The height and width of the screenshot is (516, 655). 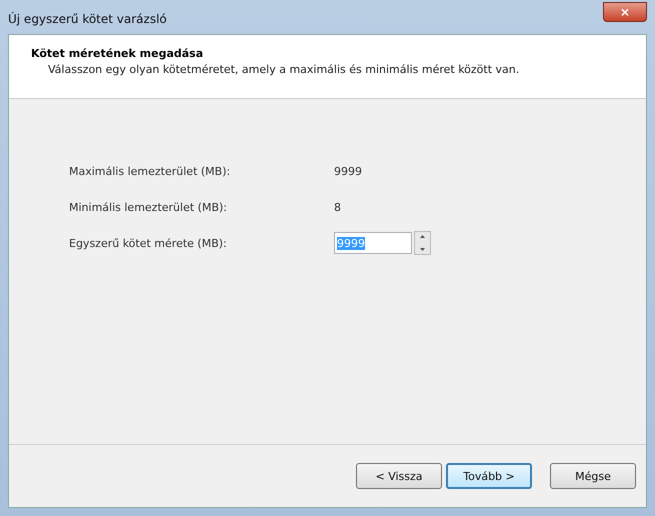 What do you see at coordinates (148, 243) in the screenshot?
I see `field-label: Egyszerű kötet mérete (MB):` at bounding box center [148, 243].